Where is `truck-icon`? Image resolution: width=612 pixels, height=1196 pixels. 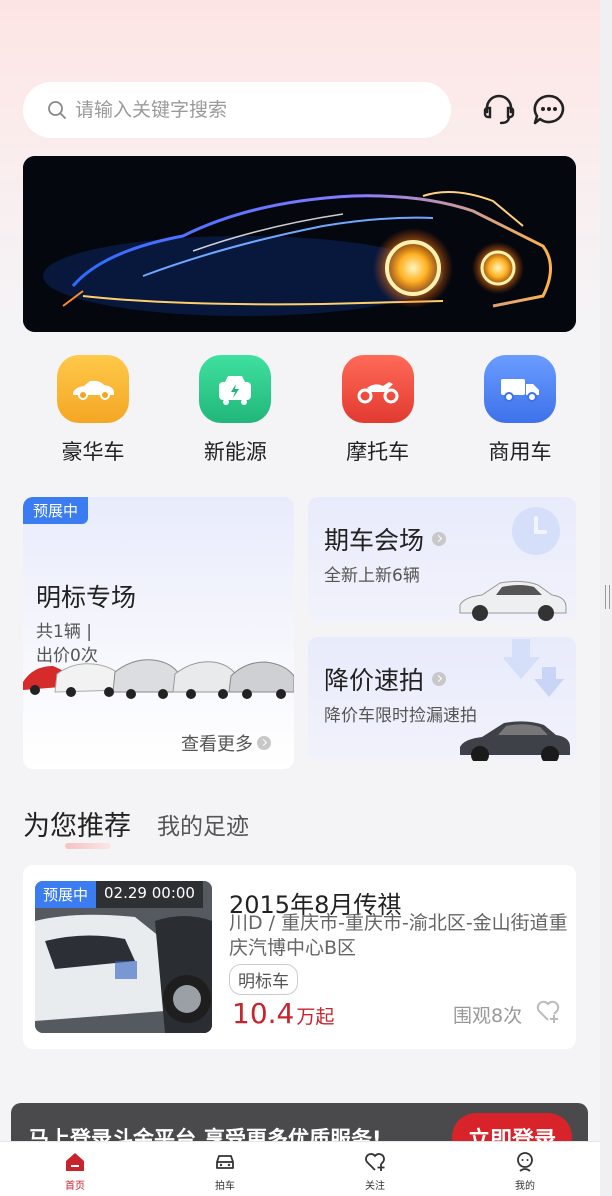
truck-icon is located at coordinates (519, 389).